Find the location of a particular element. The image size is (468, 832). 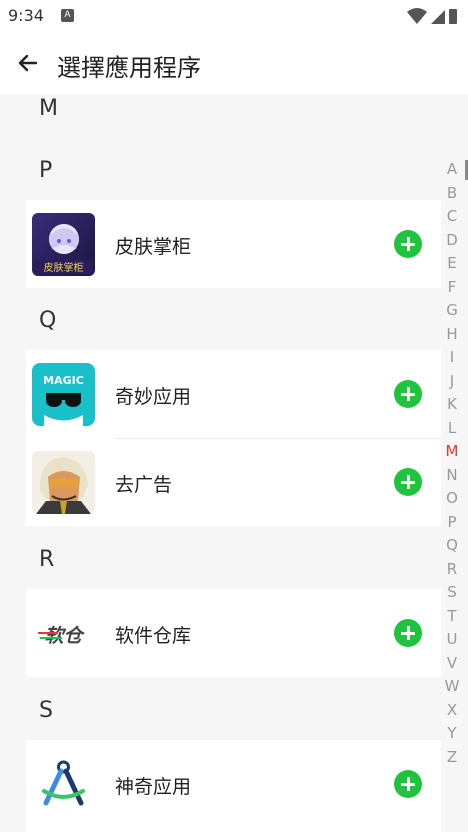

alphabet-index-bar: ABCDEFGHIJKLMNOPQRSTUVWXYZ is located at coordinates (452, 463).